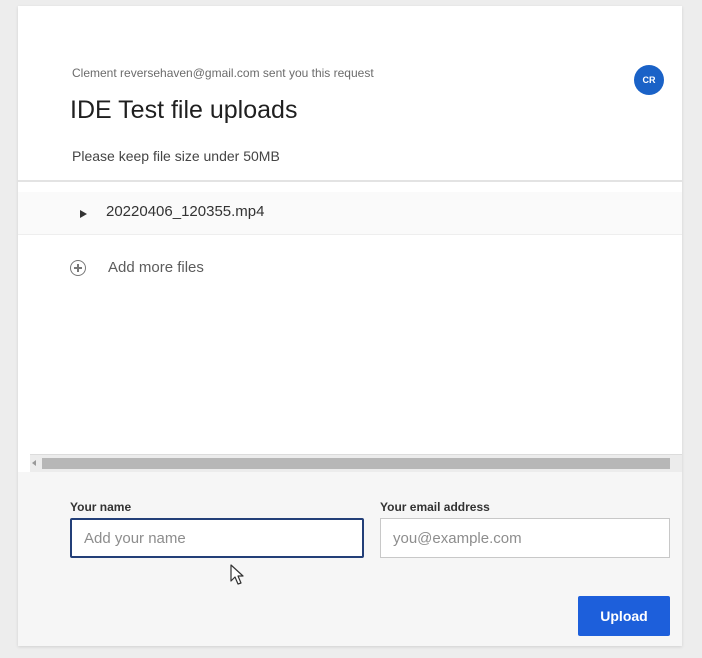  What do you see at coordinates (237, 574) in the screenshot?
I see `cursor-icon` at bounding box center [237, 574].